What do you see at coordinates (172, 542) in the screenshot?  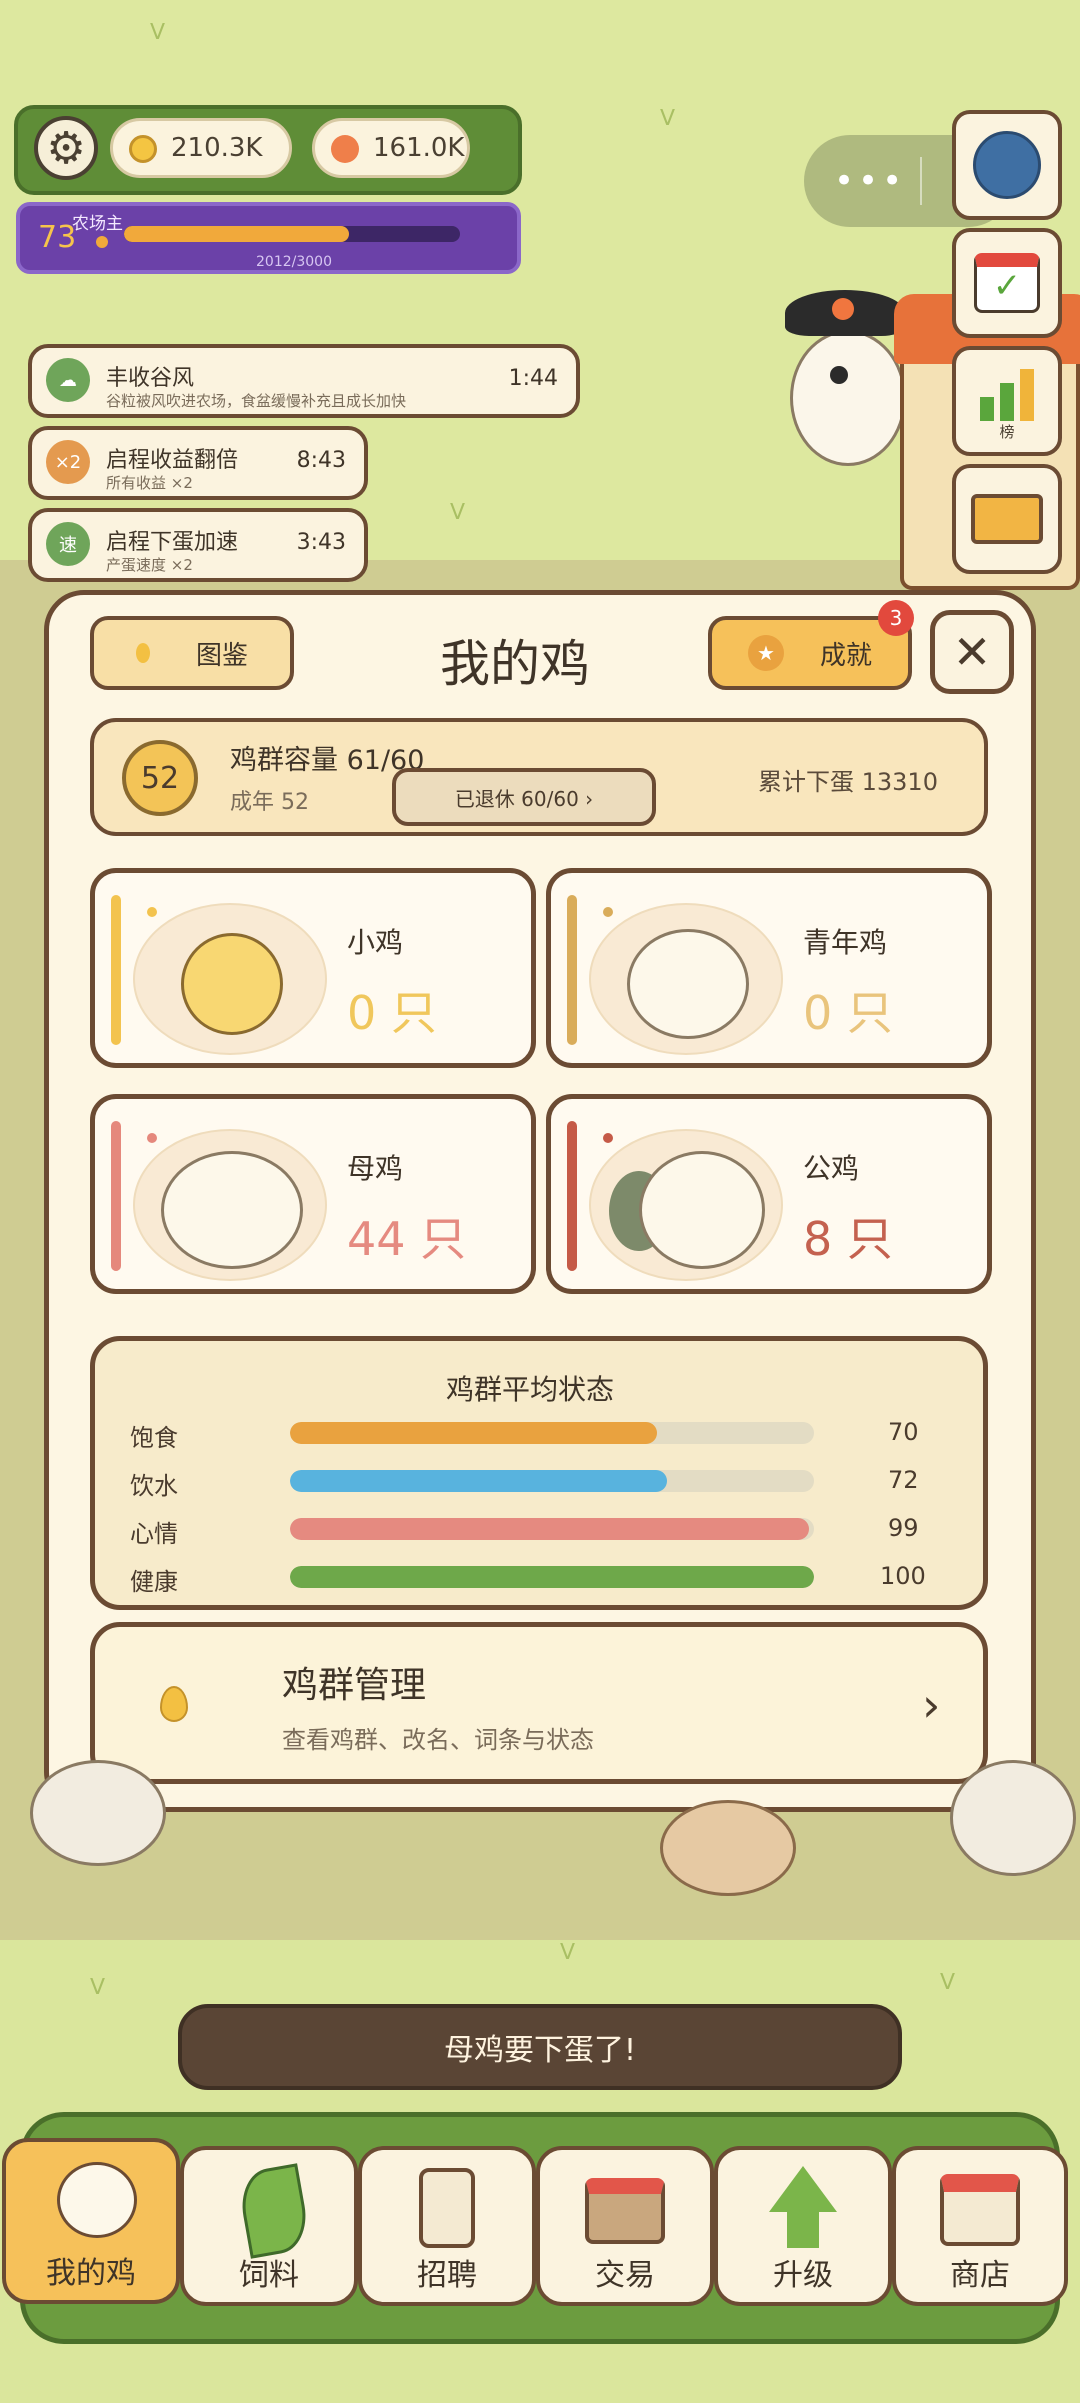 I see `buff-title: 启程下蛋加速` at bounding box center [172, 542].